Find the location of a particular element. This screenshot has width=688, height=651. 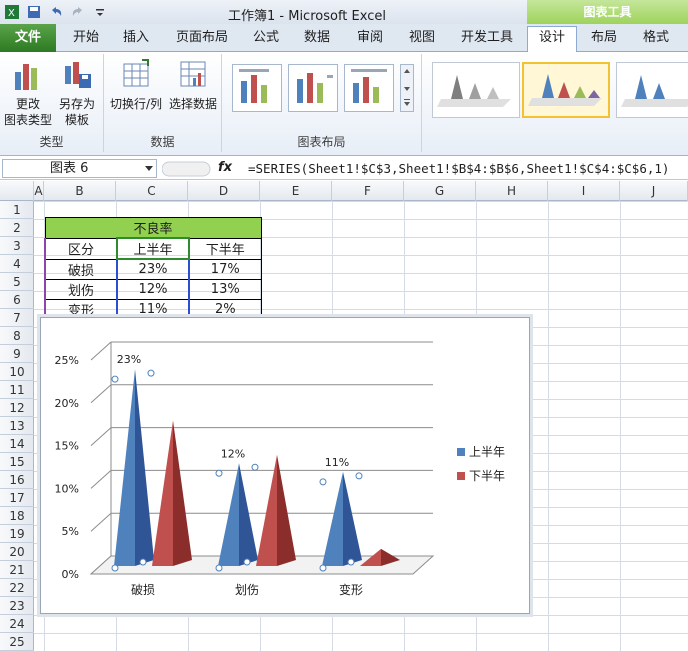

tab-view: 视图 is located at coordinates (422, 39).